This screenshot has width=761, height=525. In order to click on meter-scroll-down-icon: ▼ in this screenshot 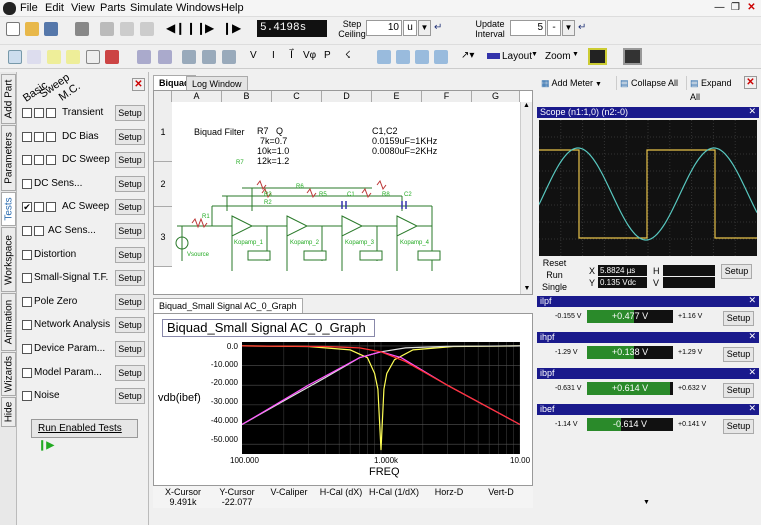, I will do `click(646, 502)`.